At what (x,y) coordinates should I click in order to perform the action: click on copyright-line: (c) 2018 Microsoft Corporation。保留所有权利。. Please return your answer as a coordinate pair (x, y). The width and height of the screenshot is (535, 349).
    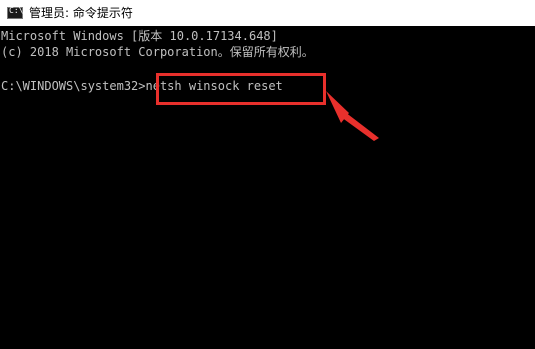
    Looking at the image, I should click on (157, 52).